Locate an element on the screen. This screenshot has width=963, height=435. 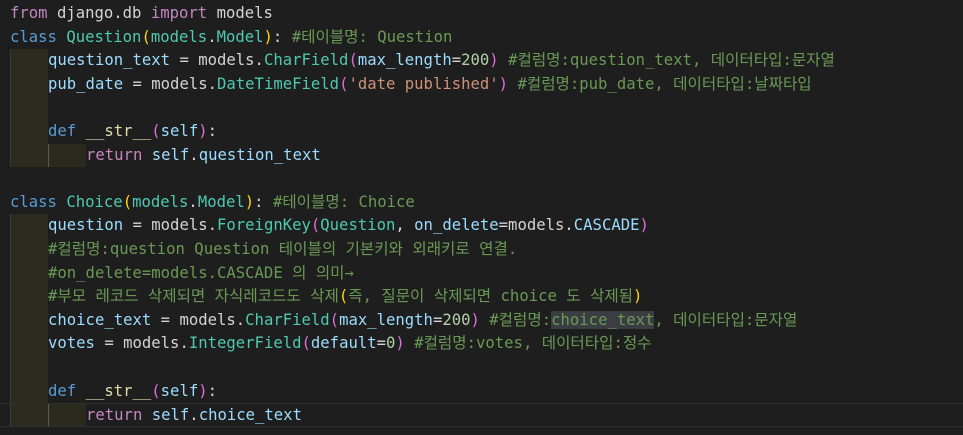
token: __str__ is located at coordinates (118, 130).